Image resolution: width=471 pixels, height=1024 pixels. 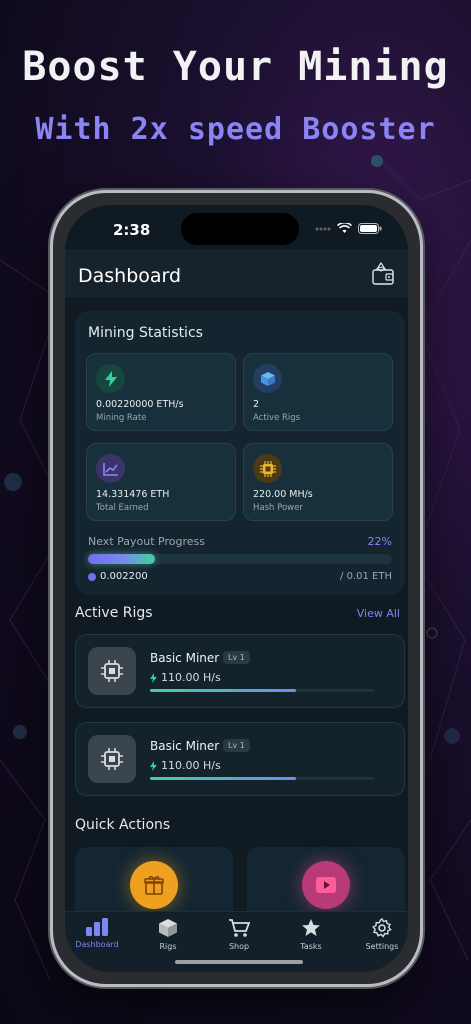 I want to click on stat-active-rigs: 2 Active Rigs, so click(x=318, y=392).